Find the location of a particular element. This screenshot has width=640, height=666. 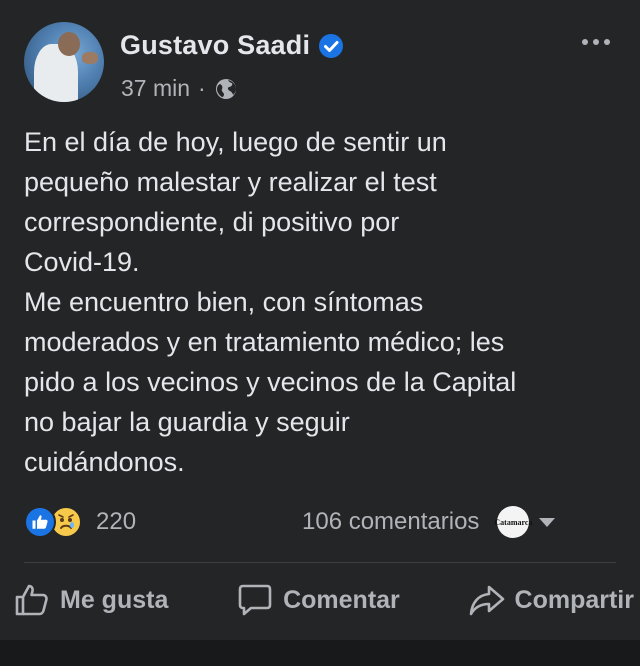

globe-icon is located at coordinates (225, 88).